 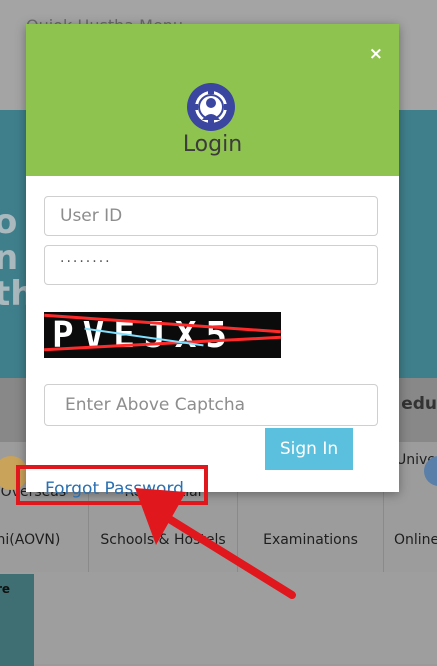 What do you see at coordinates (415, 540) in the screenshot?
I see `card-line2: Online` at bounding box center [415, 540].